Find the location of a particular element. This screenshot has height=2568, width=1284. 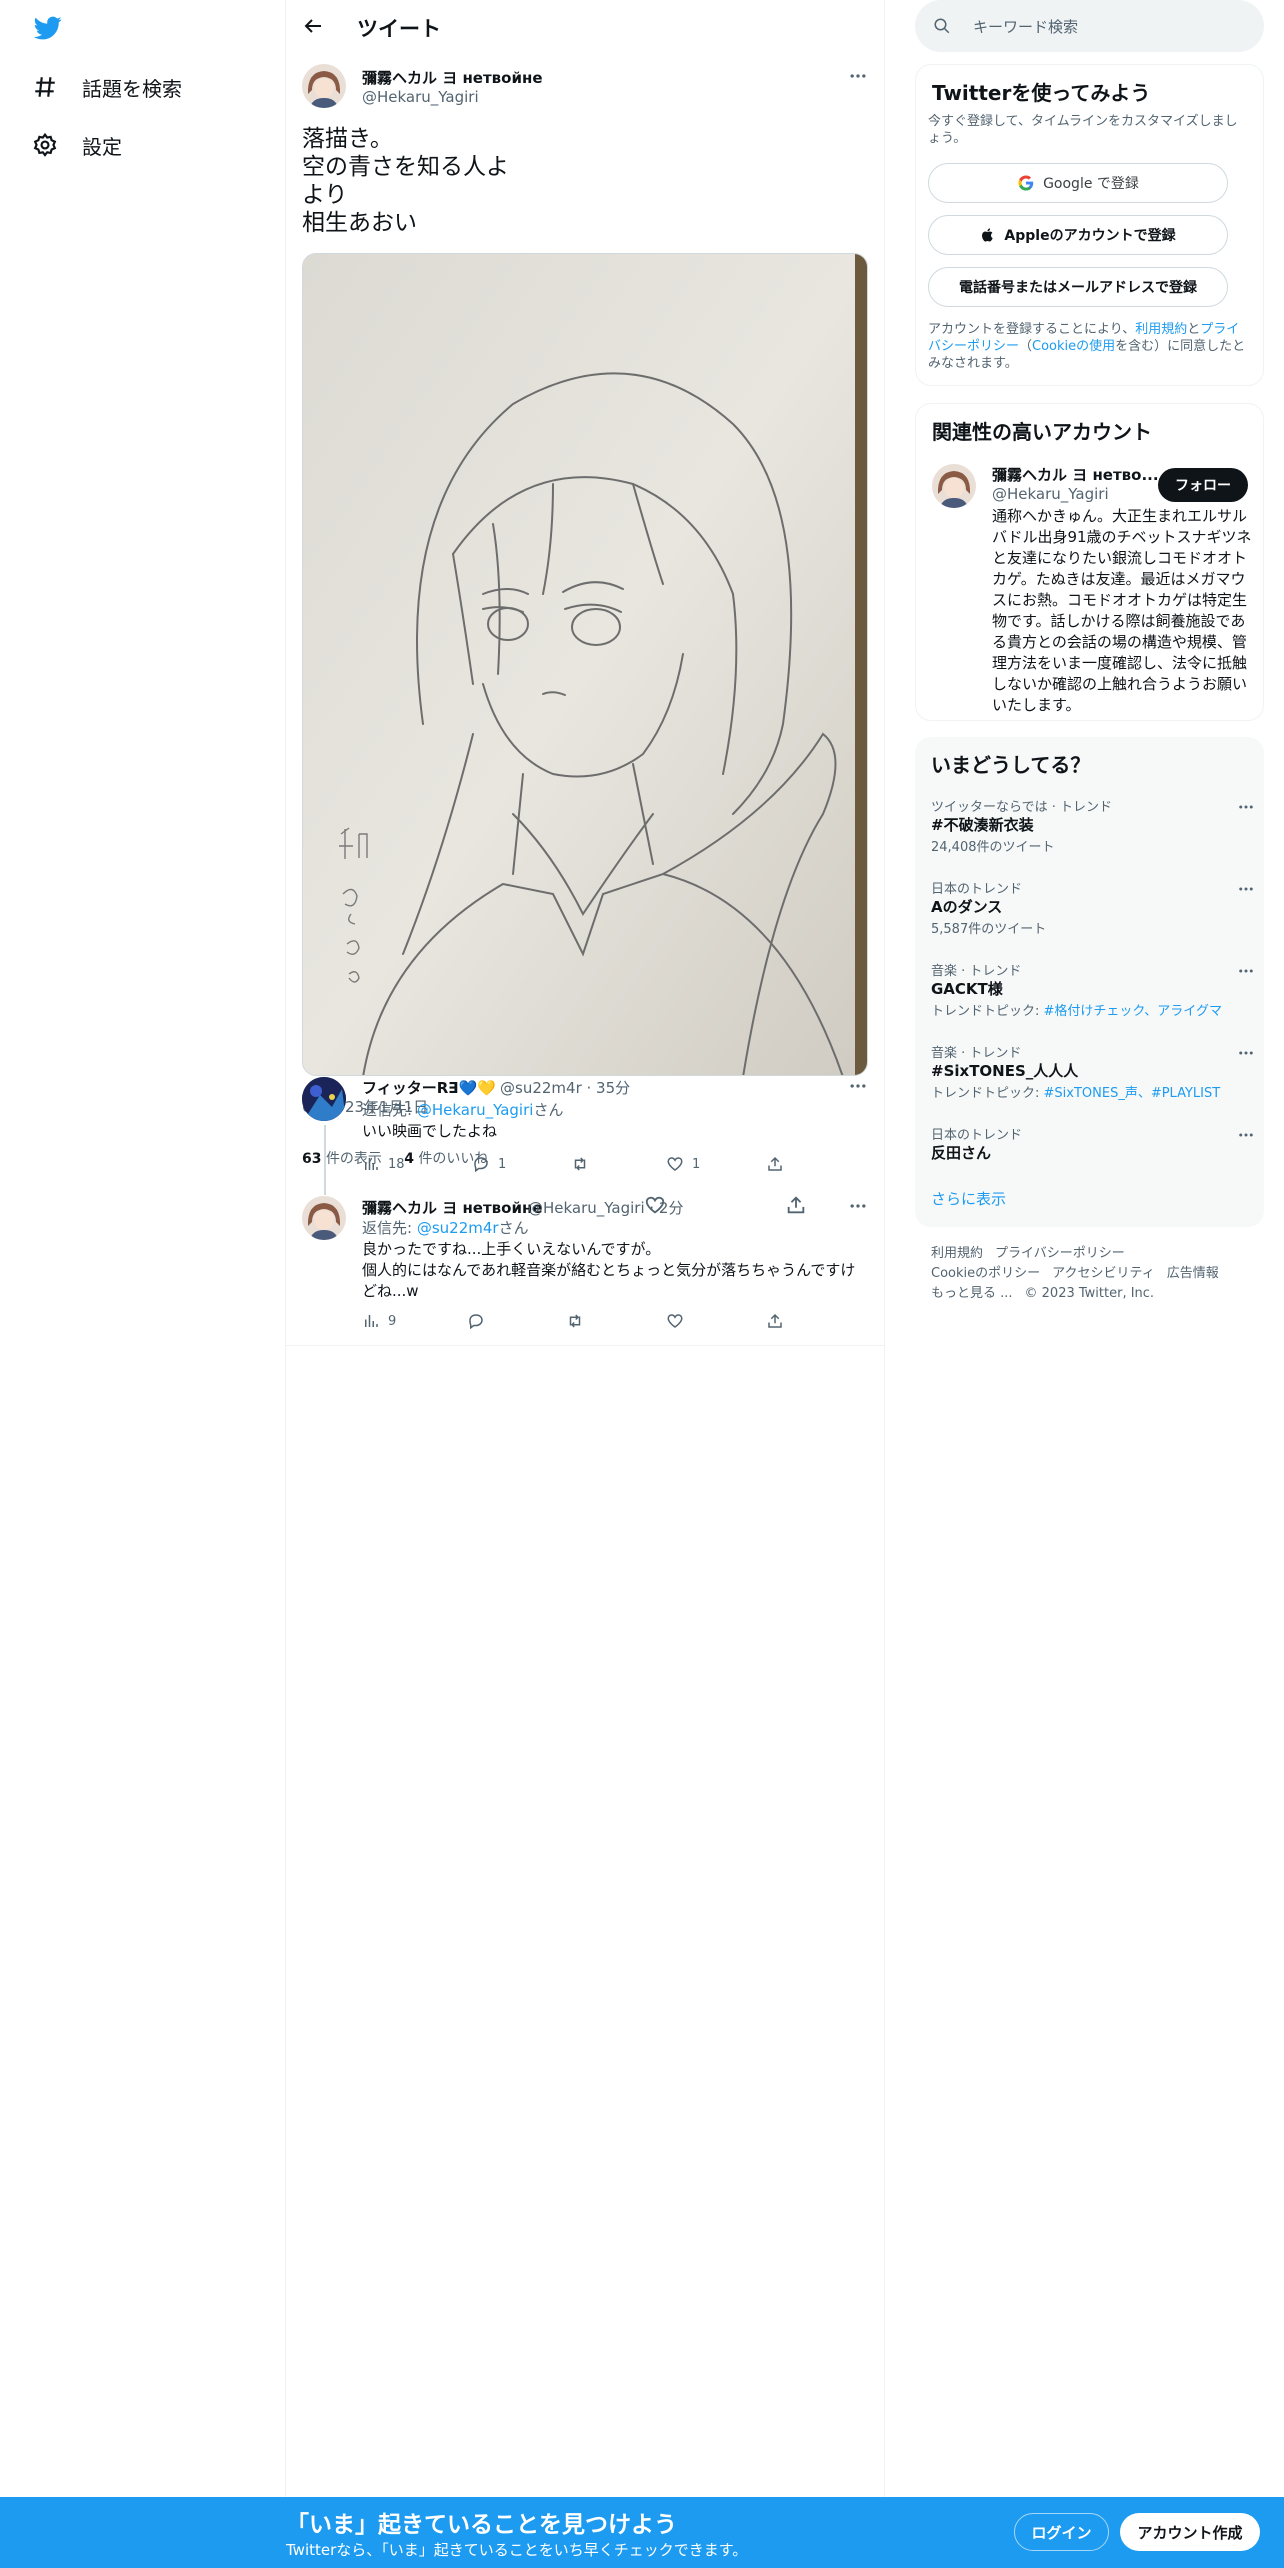

reply-author-name: 彌霧ヘカル ヨ нетвойне is located at coordinates (452, 1207).